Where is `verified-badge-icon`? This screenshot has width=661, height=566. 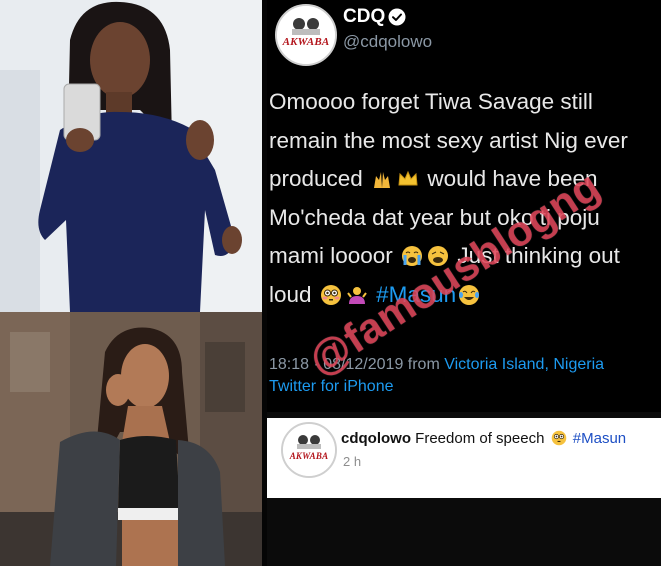 verified-badge-icon is located at coordinates (397, 17).